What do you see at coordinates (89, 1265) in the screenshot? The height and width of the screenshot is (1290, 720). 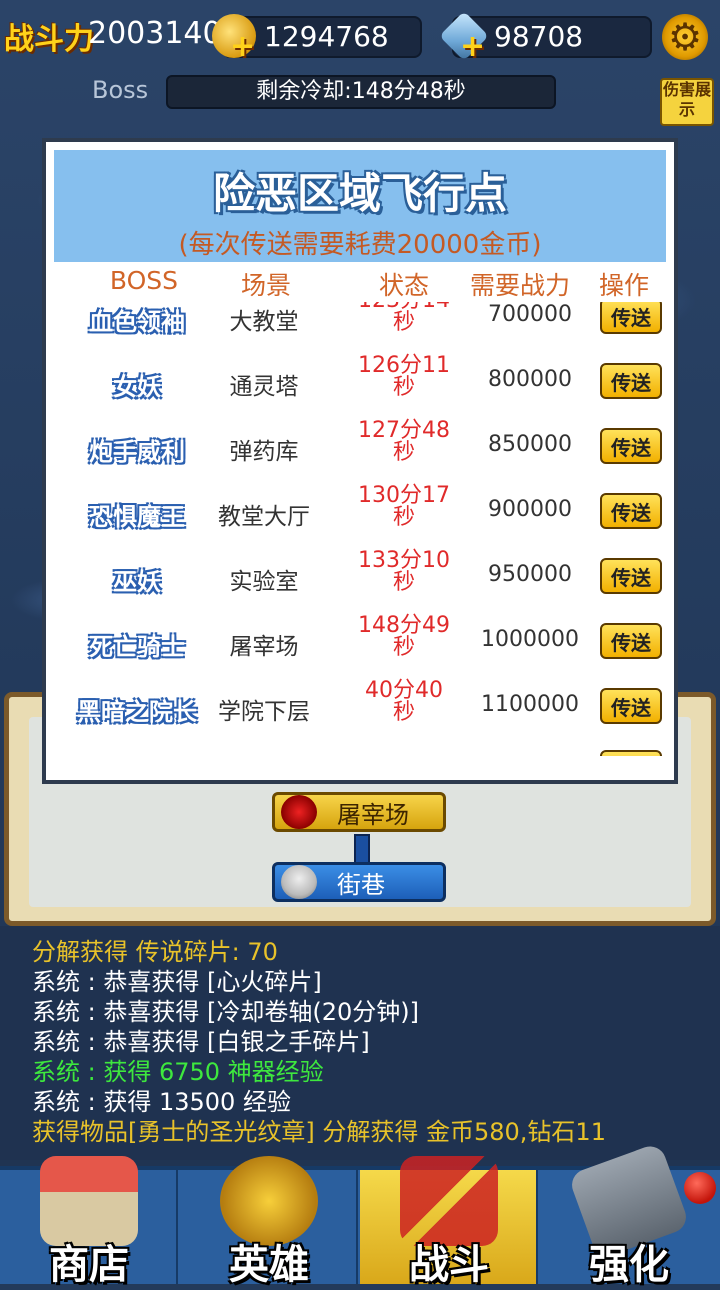 I see `tab-label: 商店` at bounding box center [89, 1265].